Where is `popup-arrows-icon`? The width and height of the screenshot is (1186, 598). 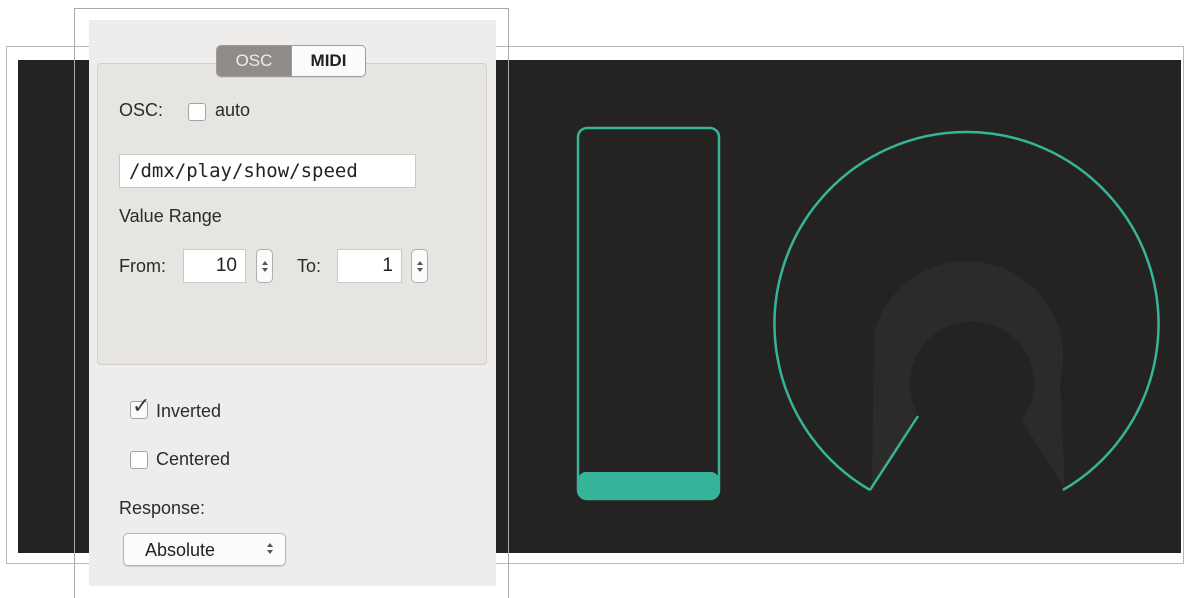
popup-arrows-icon is located at coordinates (270, 548).